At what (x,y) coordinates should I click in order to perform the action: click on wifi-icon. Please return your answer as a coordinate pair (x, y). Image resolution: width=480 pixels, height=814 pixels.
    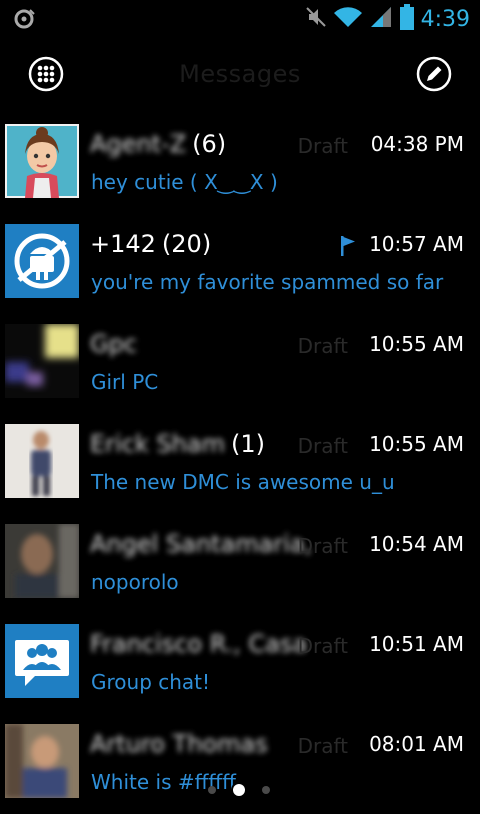
    Looking at the image, I should click on (348, 19).